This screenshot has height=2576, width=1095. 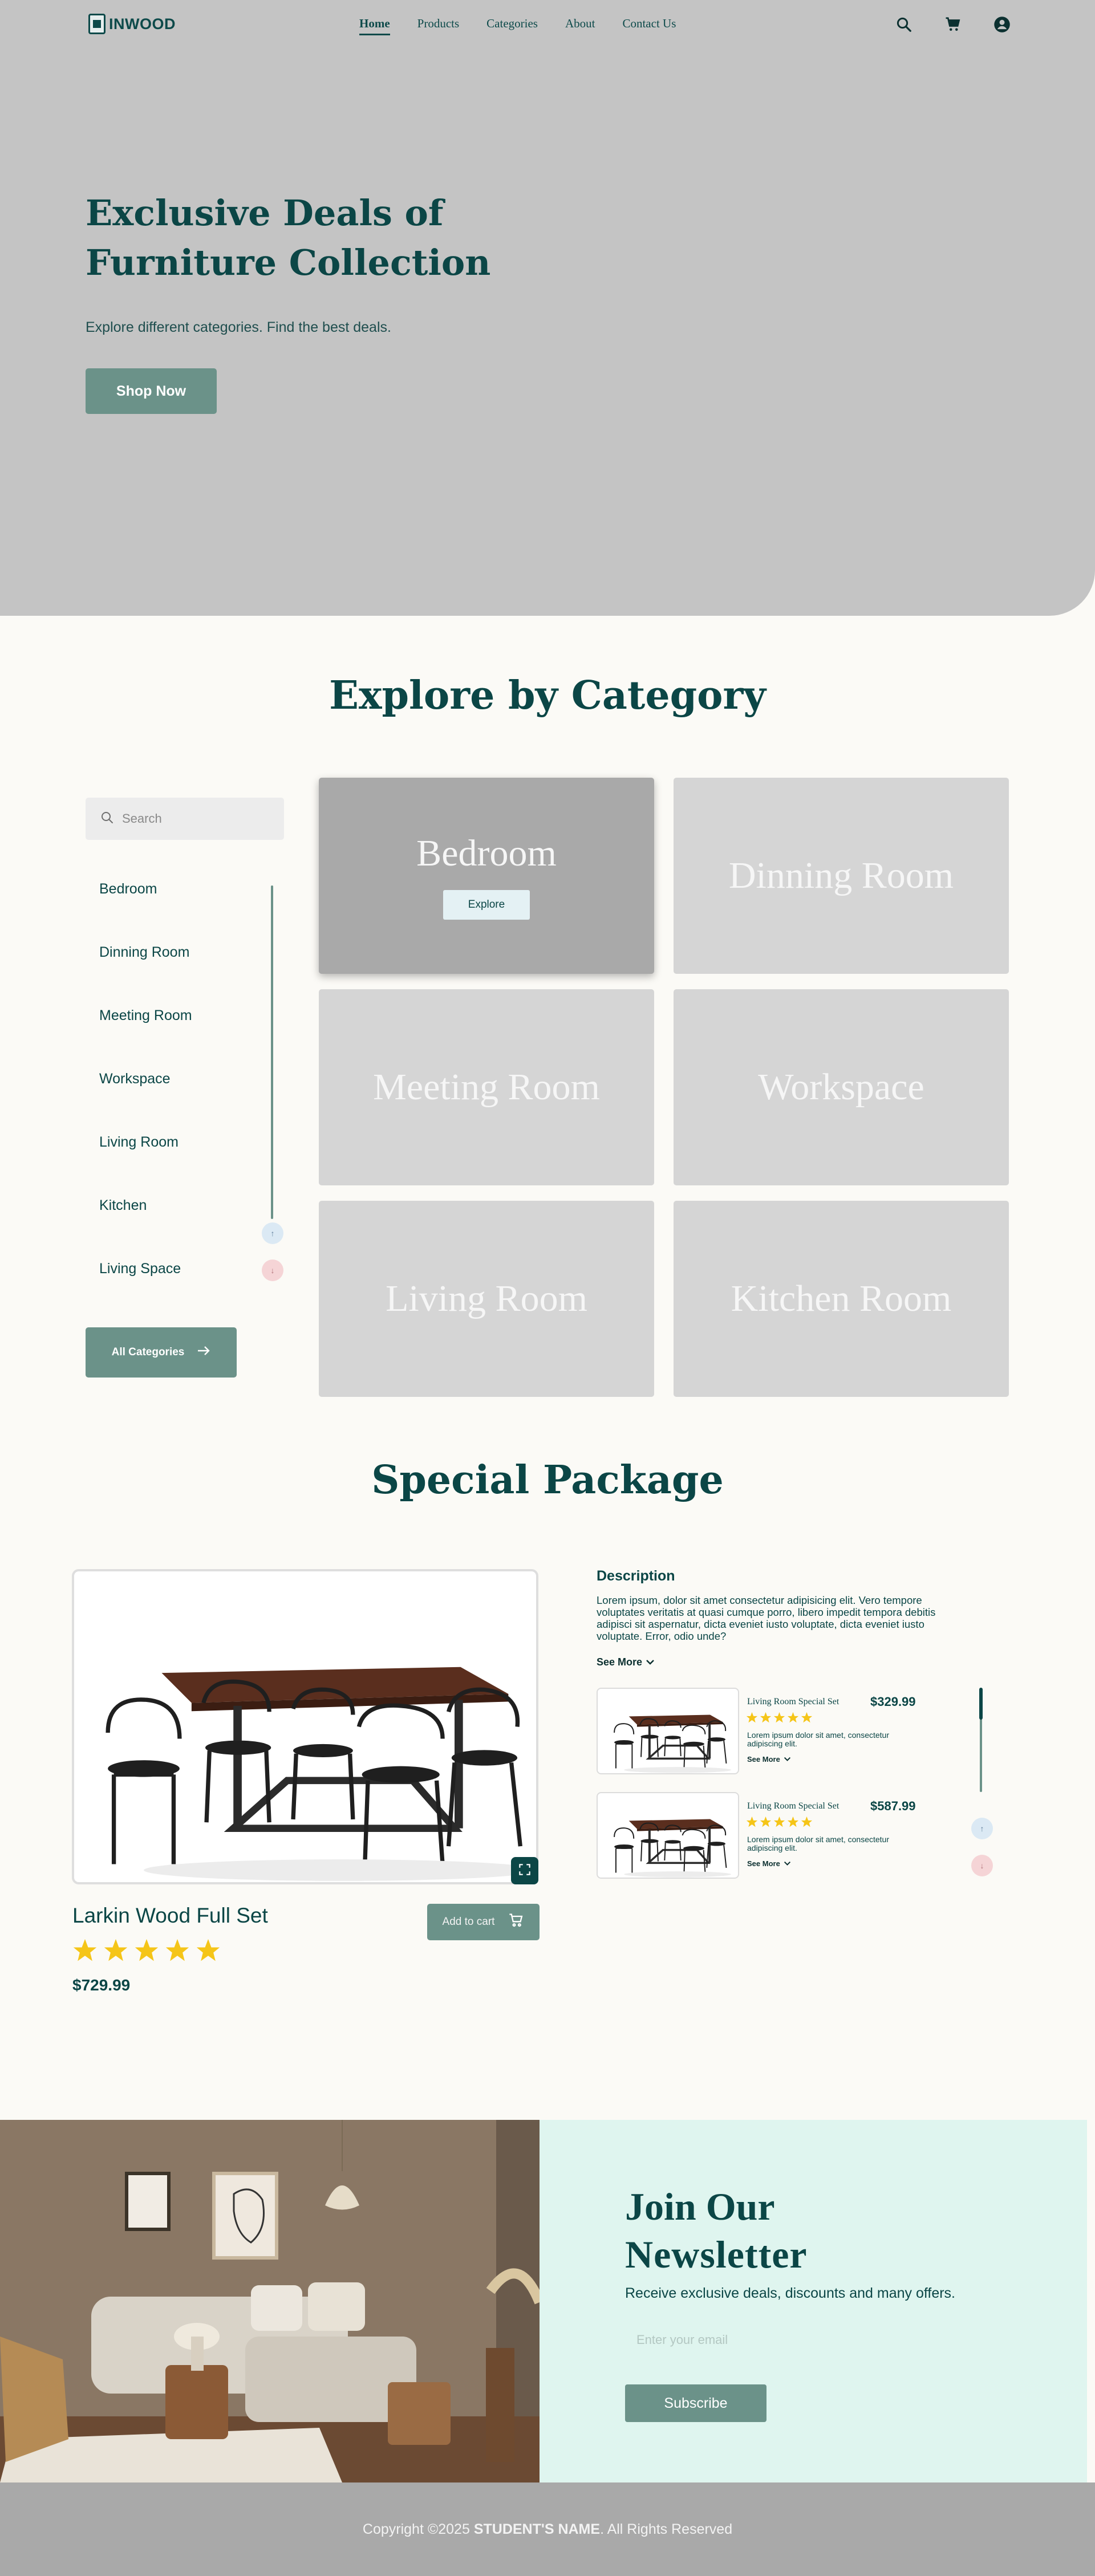 What do you see at coordinates (716, 2254) in the screenshot?
I see `newsletter-title-line2: Newsletter` at bounding box center [716, 2254].